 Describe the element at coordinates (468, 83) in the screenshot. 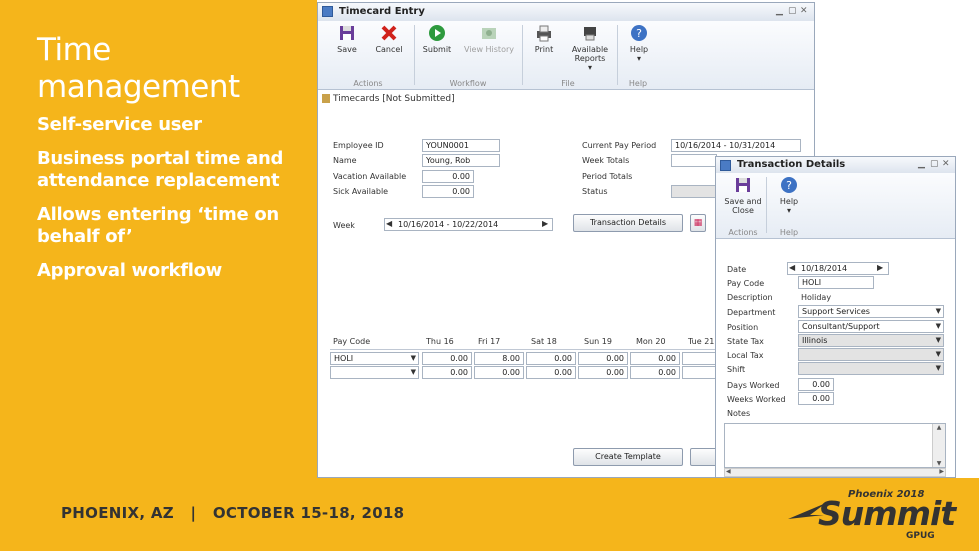

I see `group-label-workflow: Workflow` at that location.